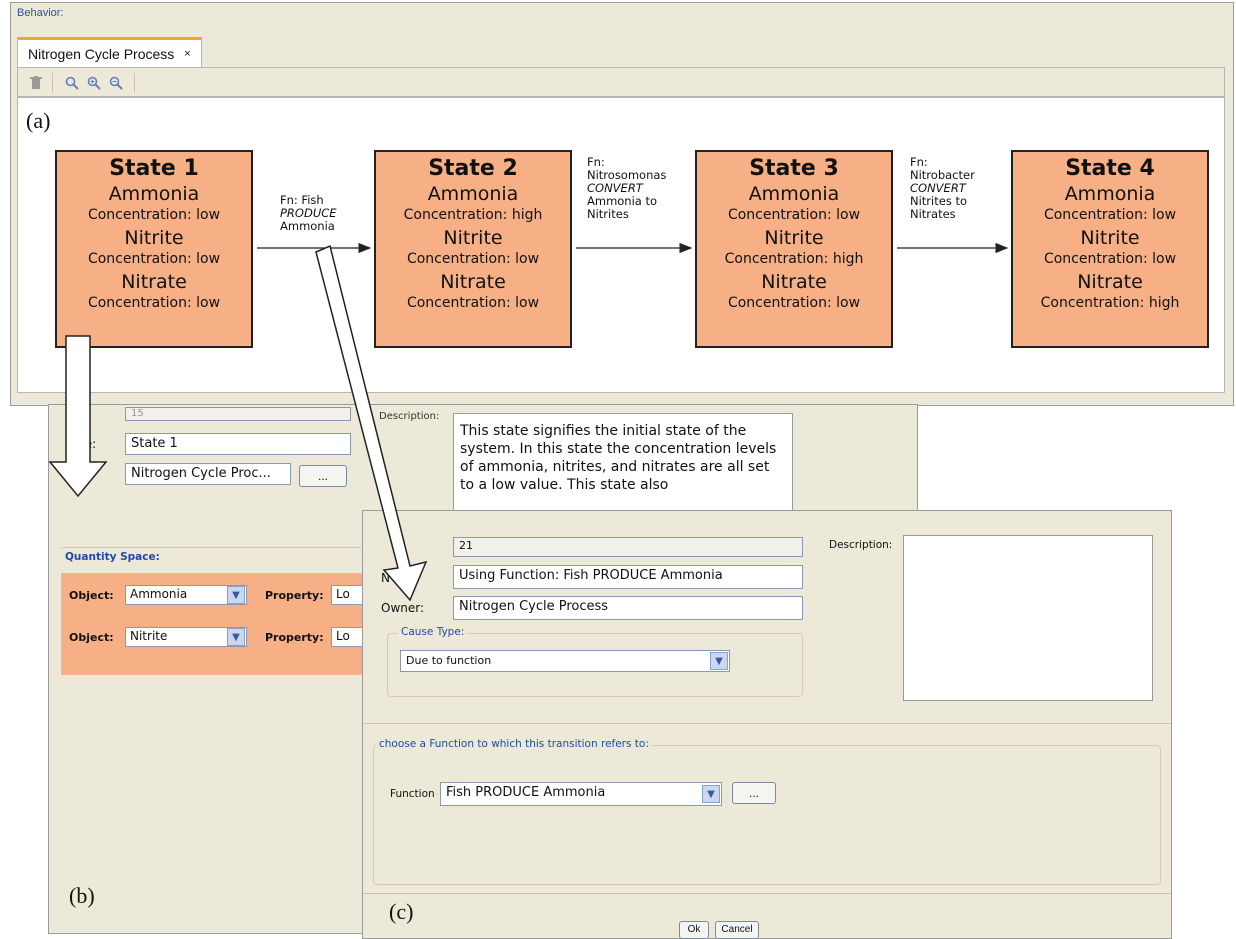 Image resolution: width=1236 pixels, height=939 pixels. What do you see at coordinates (621, 82) in the screenshot?
I see `toolbar` at bounding box center [621, 82].